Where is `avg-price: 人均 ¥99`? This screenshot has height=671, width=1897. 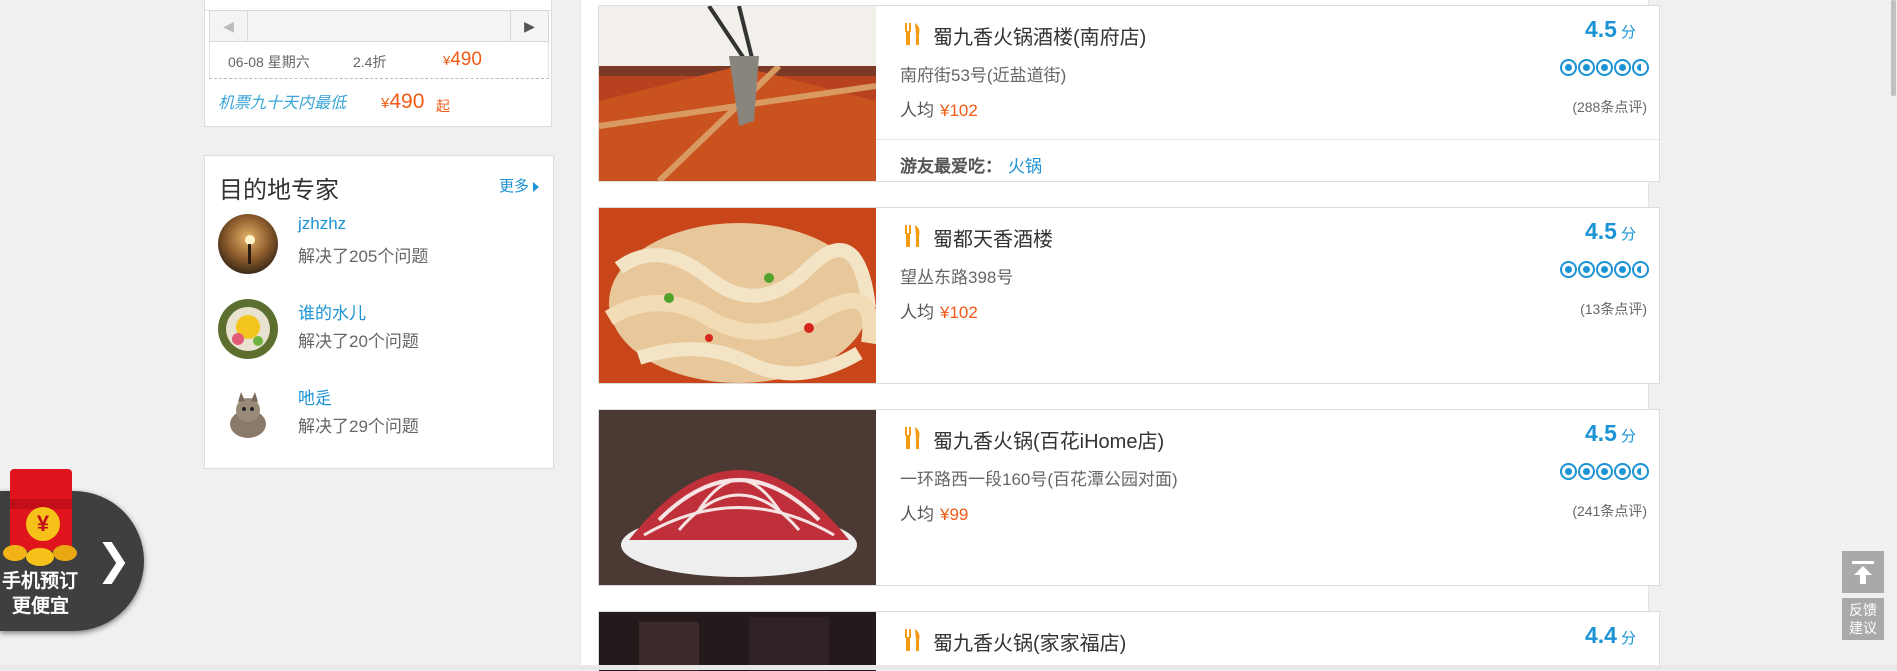 avg-price: 人均 ¥99 is located at coordinates (934, 514).